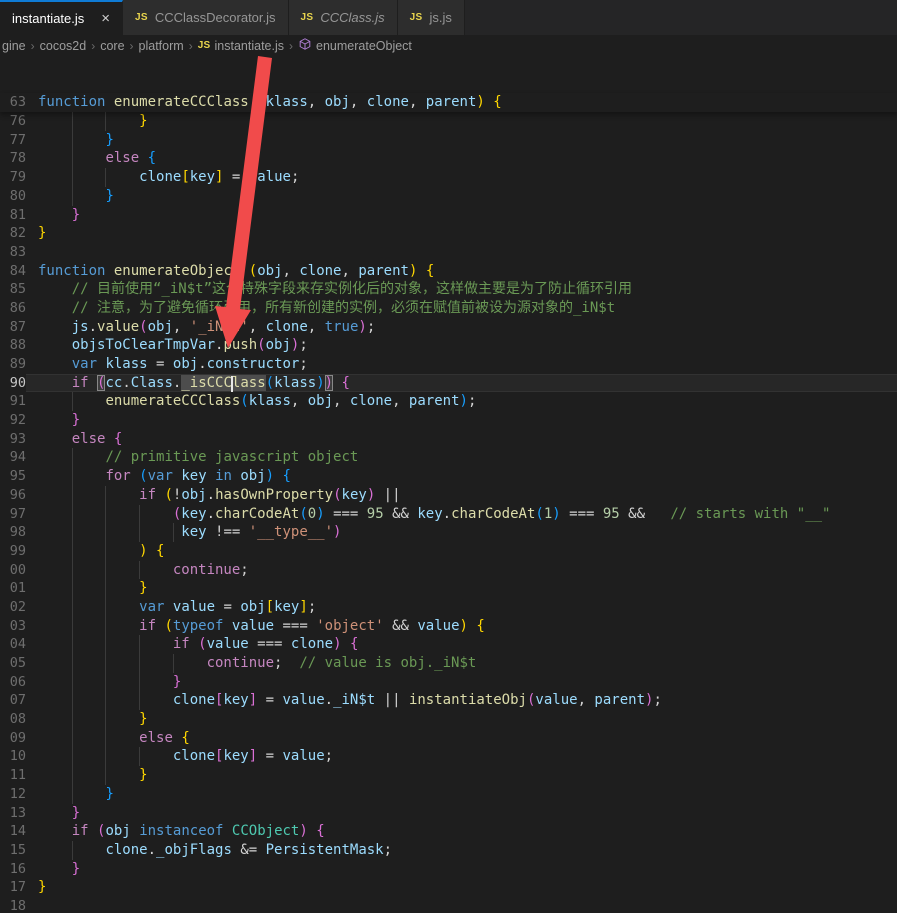  I want to click on code-line: 78 else {, so click(448, 159).